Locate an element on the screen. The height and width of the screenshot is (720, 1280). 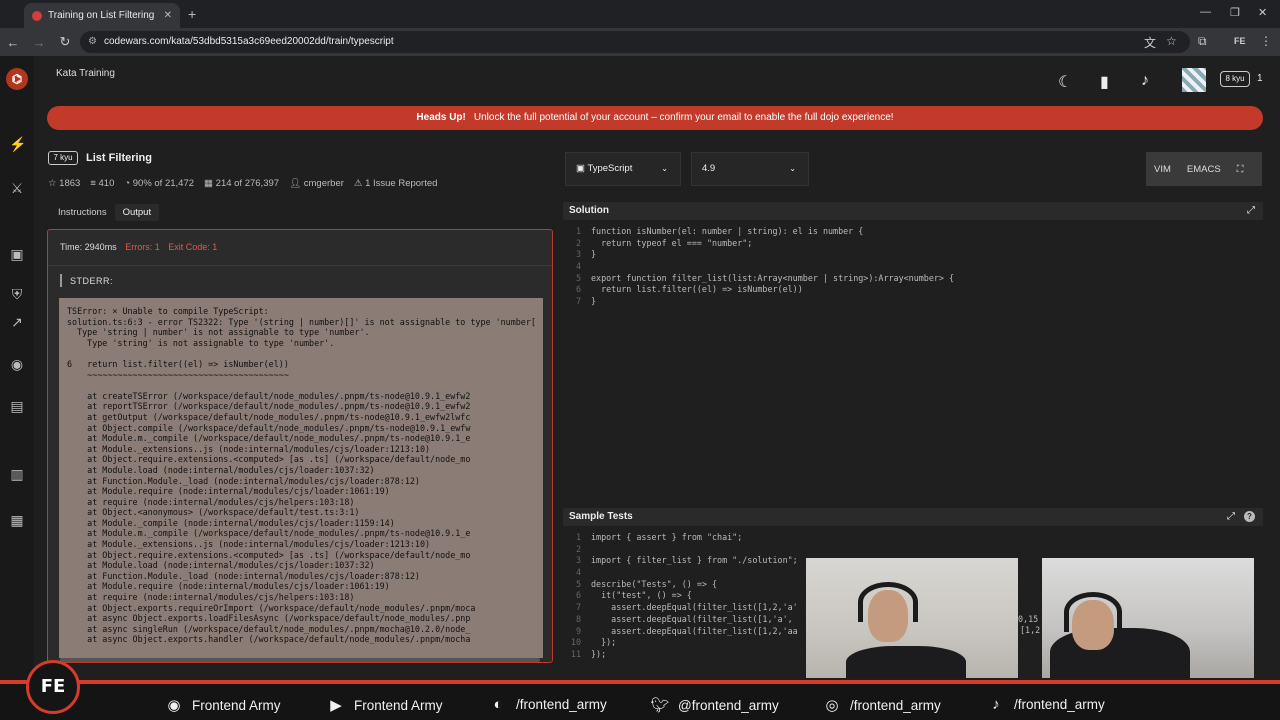
stars-count: 1863 is located at coordinates (70, 183).